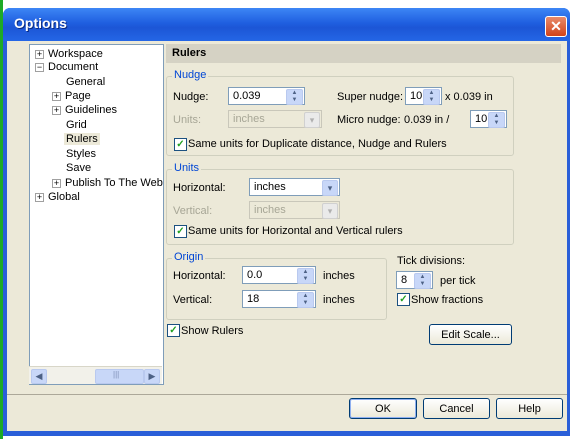  I want to click on panel-title: Rulers, so click(189, 53).